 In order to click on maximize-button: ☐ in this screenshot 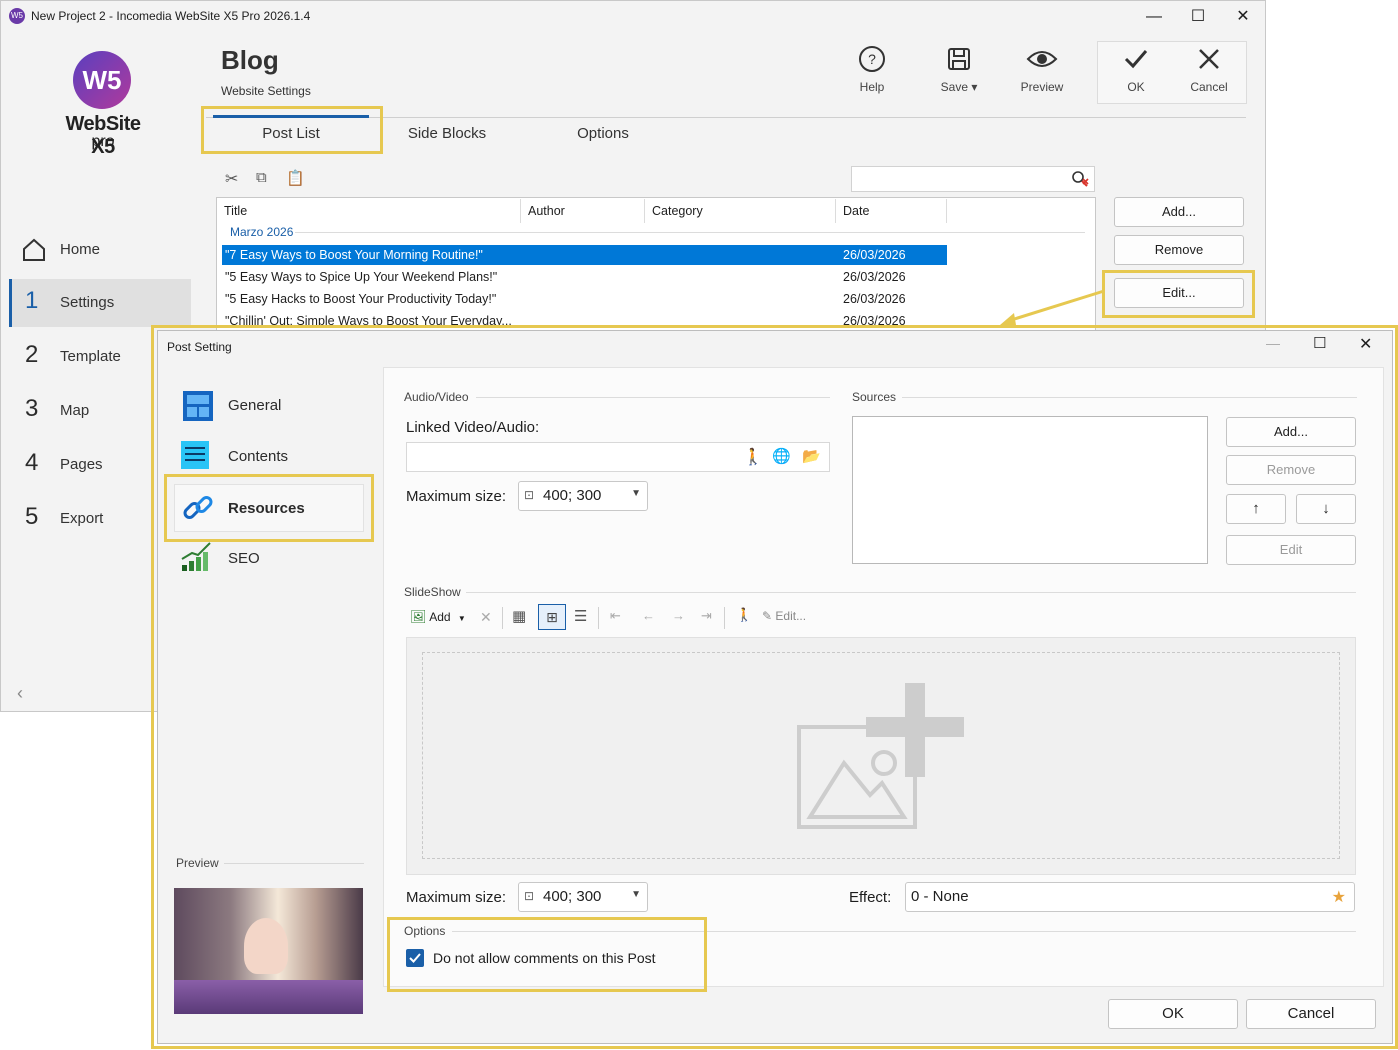, I will do `click(1198, 17)`.